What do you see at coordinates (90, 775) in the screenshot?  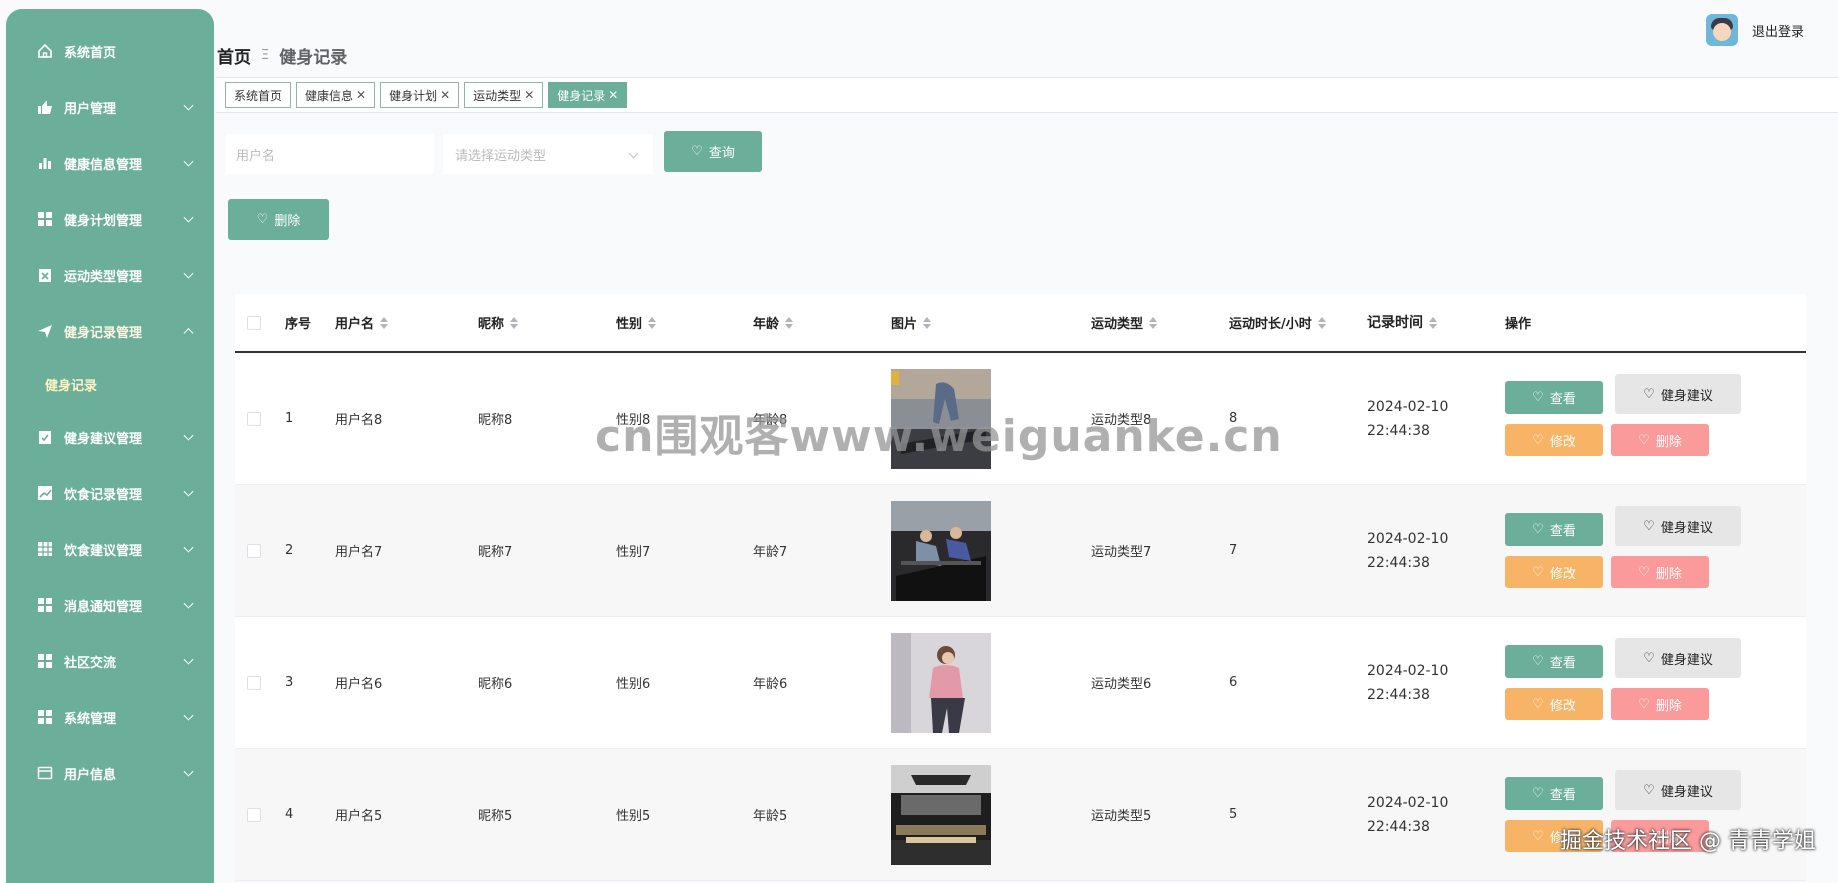 I see `sidebar-item-label: 用户信息` at bounding box center [90, 775].